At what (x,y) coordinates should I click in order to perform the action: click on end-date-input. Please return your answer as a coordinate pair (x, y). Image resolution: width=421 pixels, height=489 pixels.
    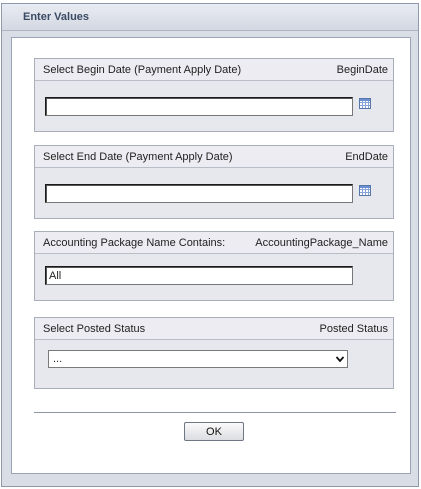
    Looking at the image, I should click on (199, 193).